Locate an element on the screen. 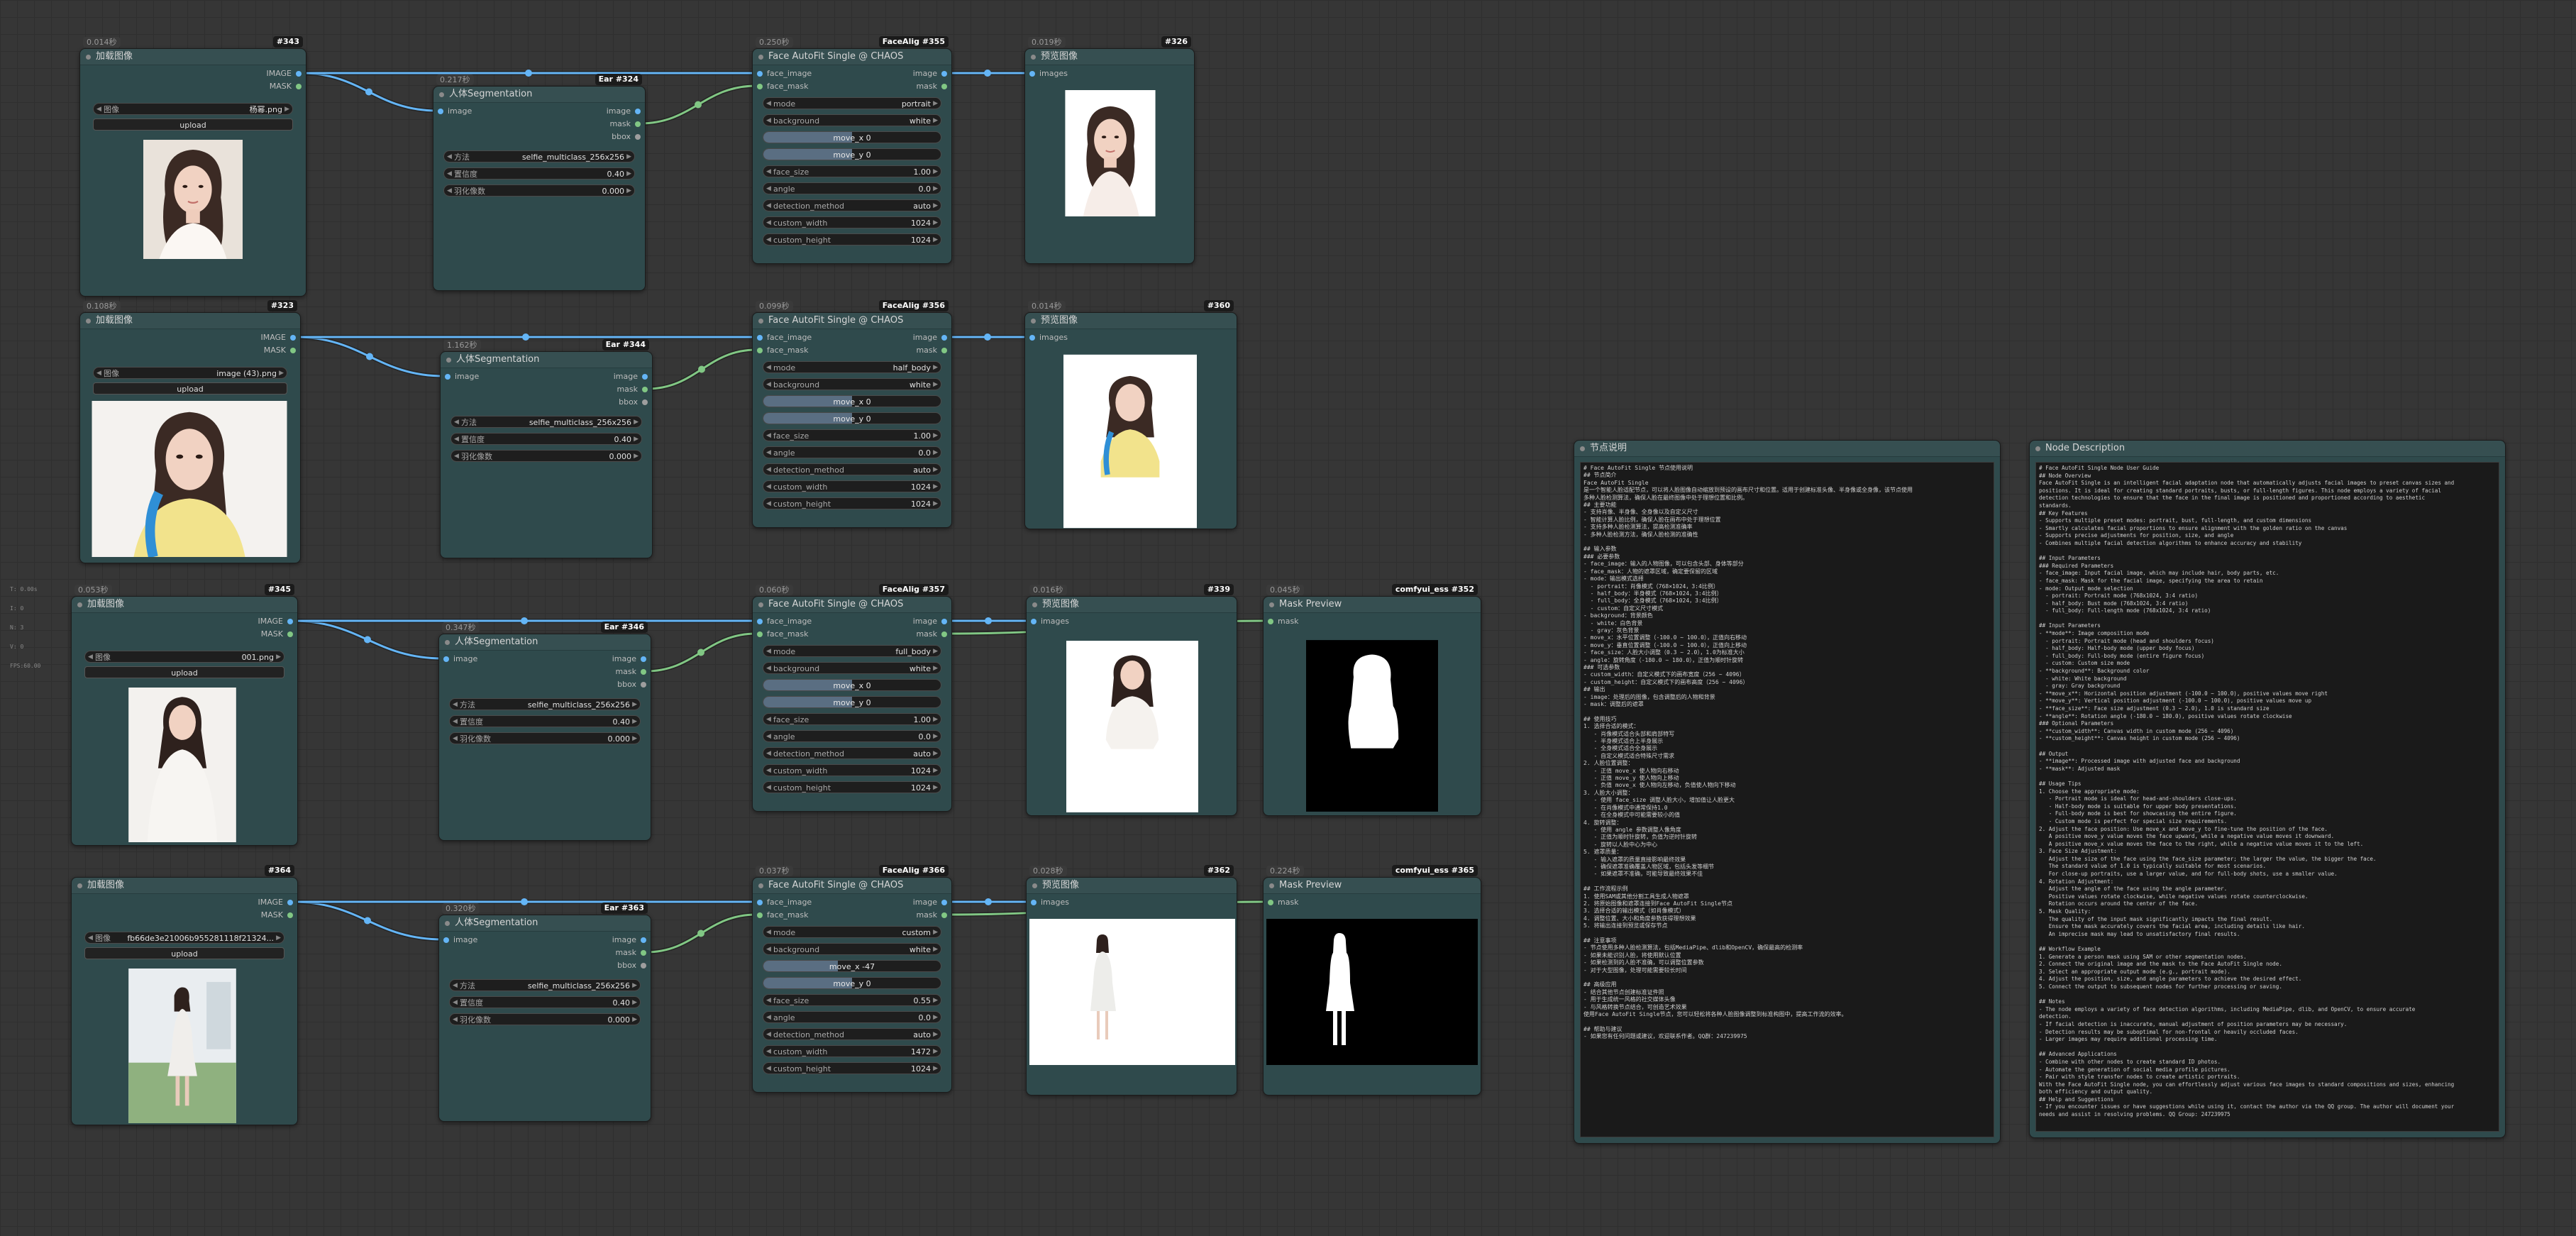 The height and width of the screenshot is (1236, 2576). input-mask: mask is located at coordinates (1283, 622).